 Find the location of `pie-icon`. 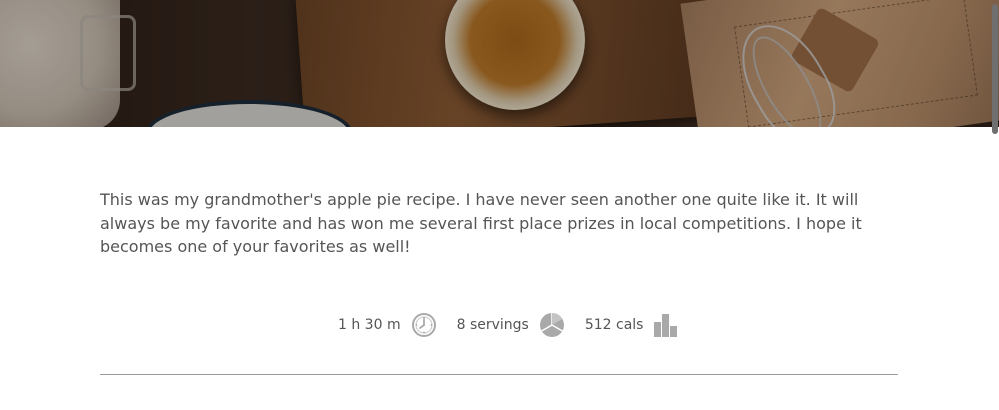

pie-icon is located at coordinates (552, 325).